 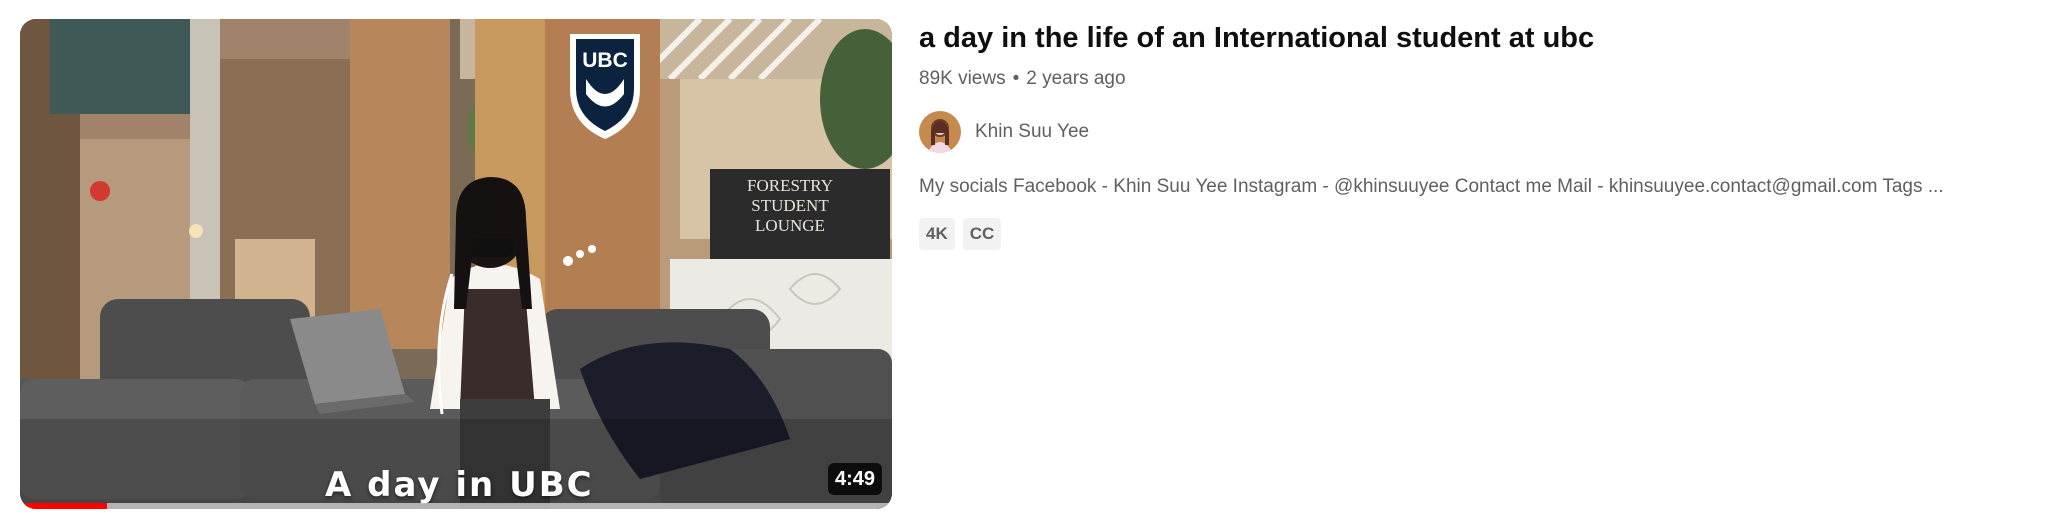 I want to click on sign-line: LOUNGE, so click(x=790, y=225).